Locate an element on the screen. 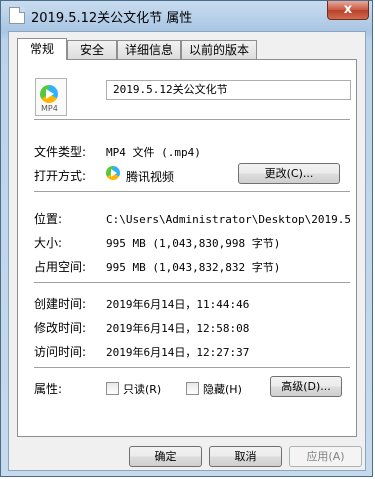 This screenshot has width=375, height=479. location-label: 位置: is located at coordinates (48, 219).